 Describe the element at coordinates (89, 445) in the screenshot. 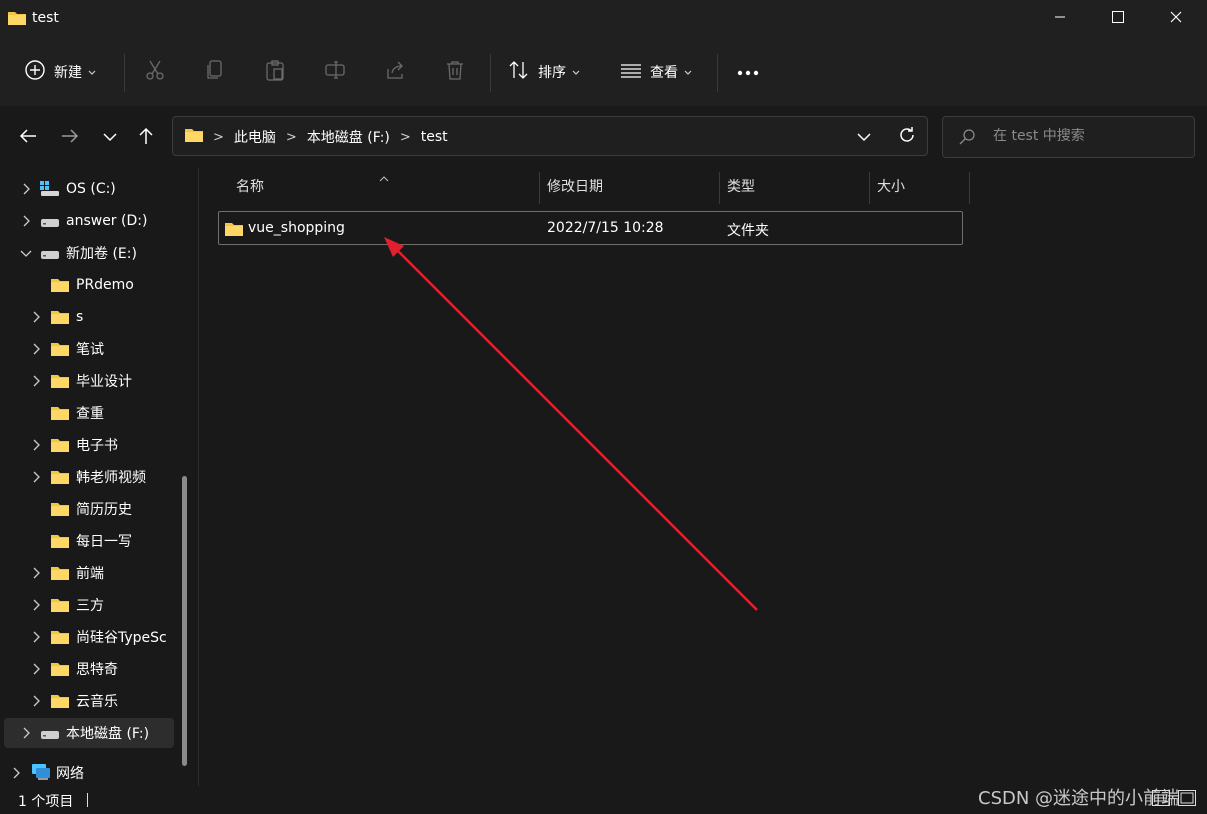

I see `sidebar-item-folder: 电子书` at that location.